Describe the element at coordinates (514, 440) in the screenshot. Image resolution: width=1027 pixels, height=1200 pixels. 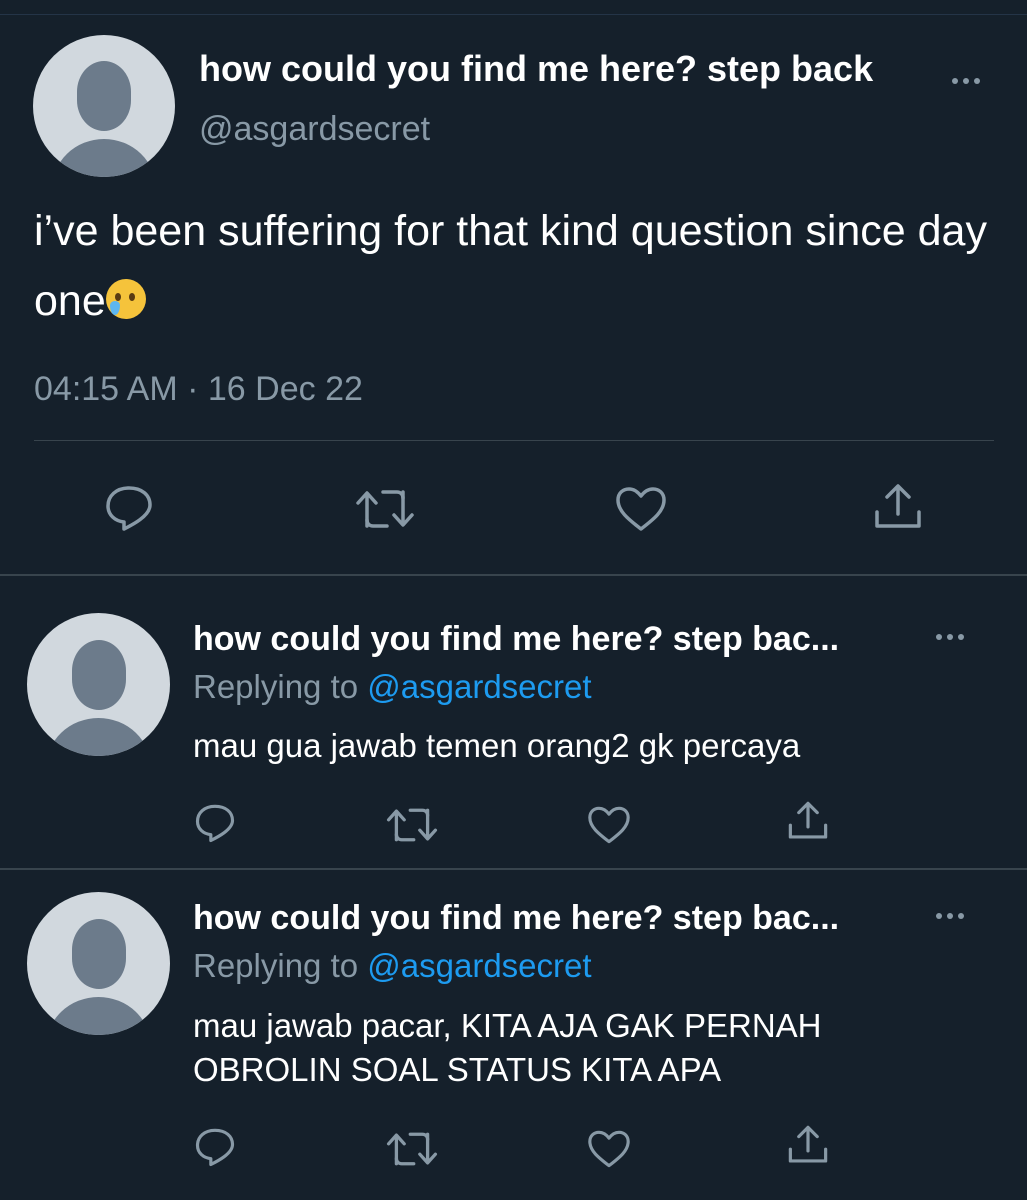
I see `tweet-divider` at that location.